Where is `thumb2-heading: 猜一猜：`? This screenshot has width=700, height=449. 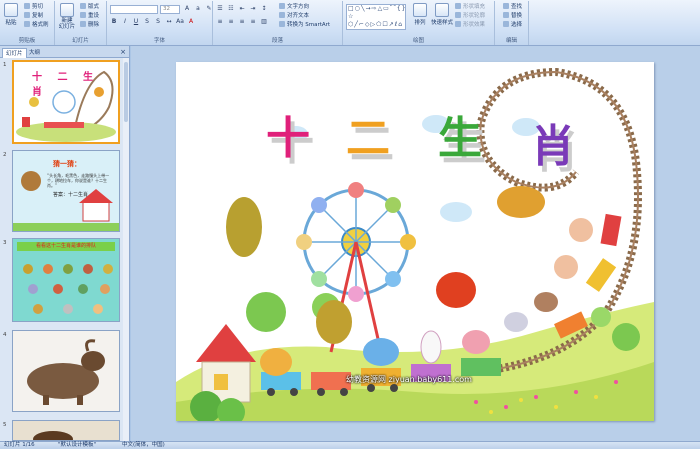 thumb2-heading: 猜一猜： is located at coordinates (67, 164).